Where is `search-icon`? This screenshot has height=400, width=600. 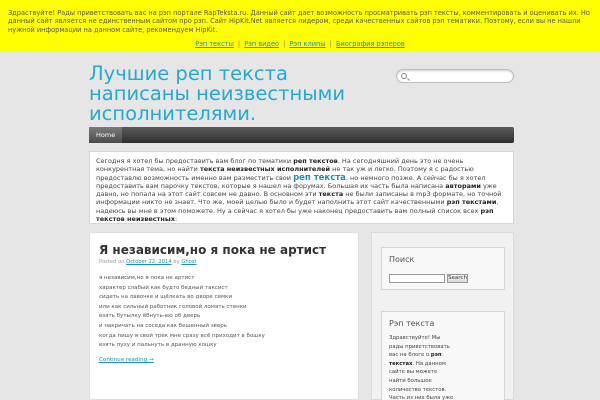 search-icon is located at coordinates (404, 76).